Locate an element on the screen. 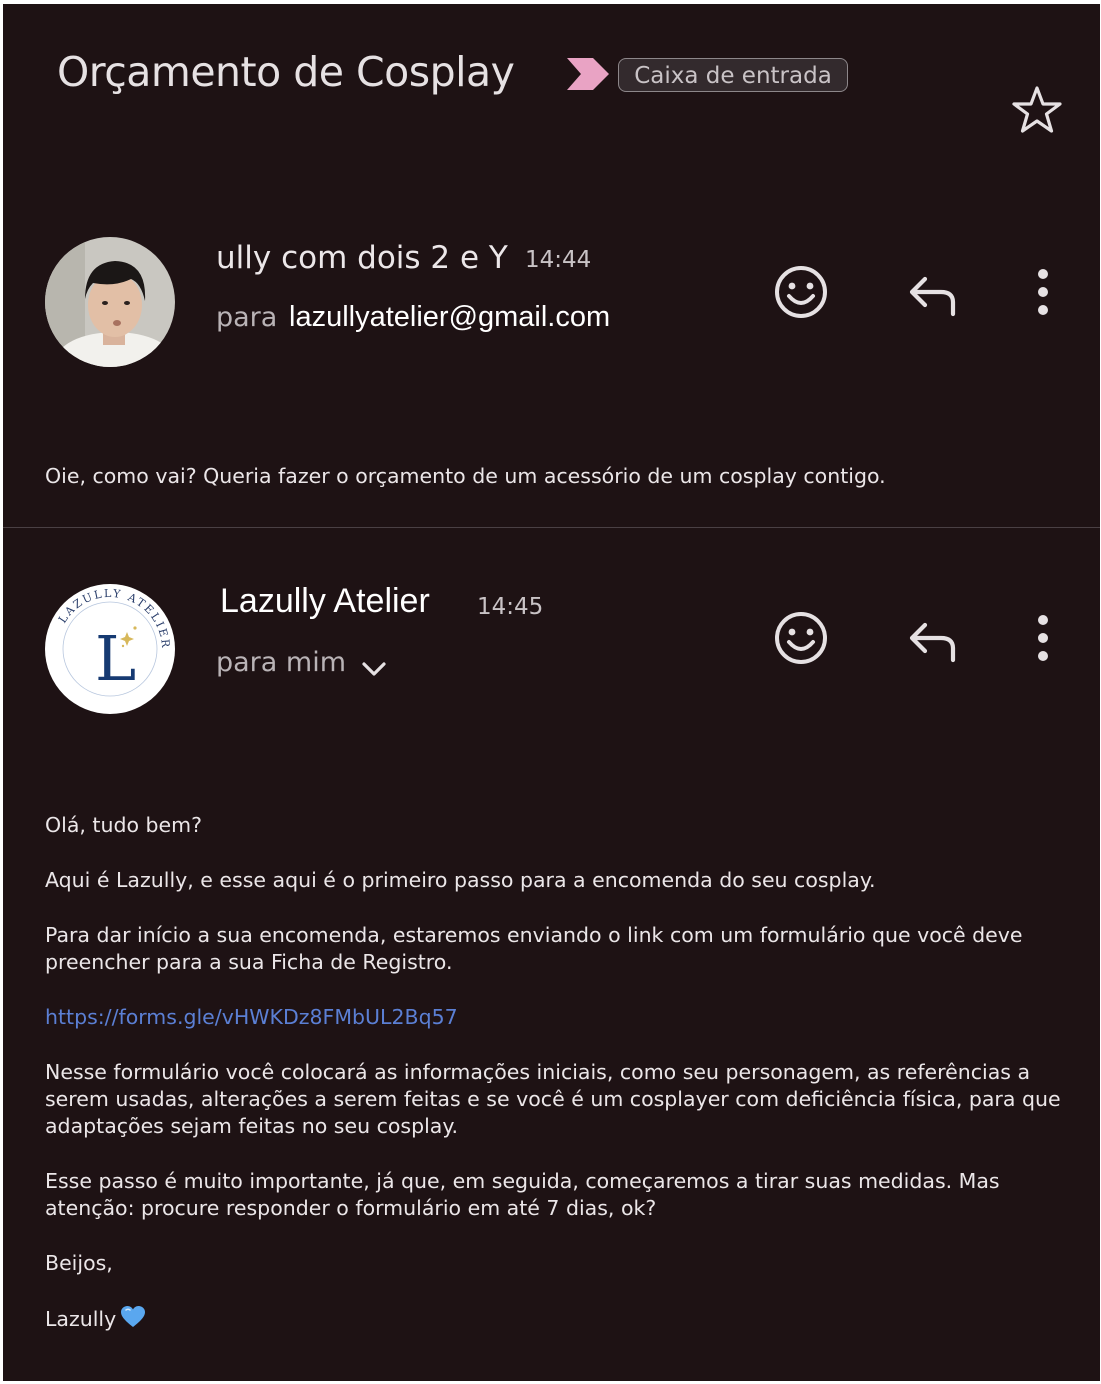 Image resolution: width=1101 pixels, height=1384 pixels. recipient-prefix: para is located at coordinates (247, 317).